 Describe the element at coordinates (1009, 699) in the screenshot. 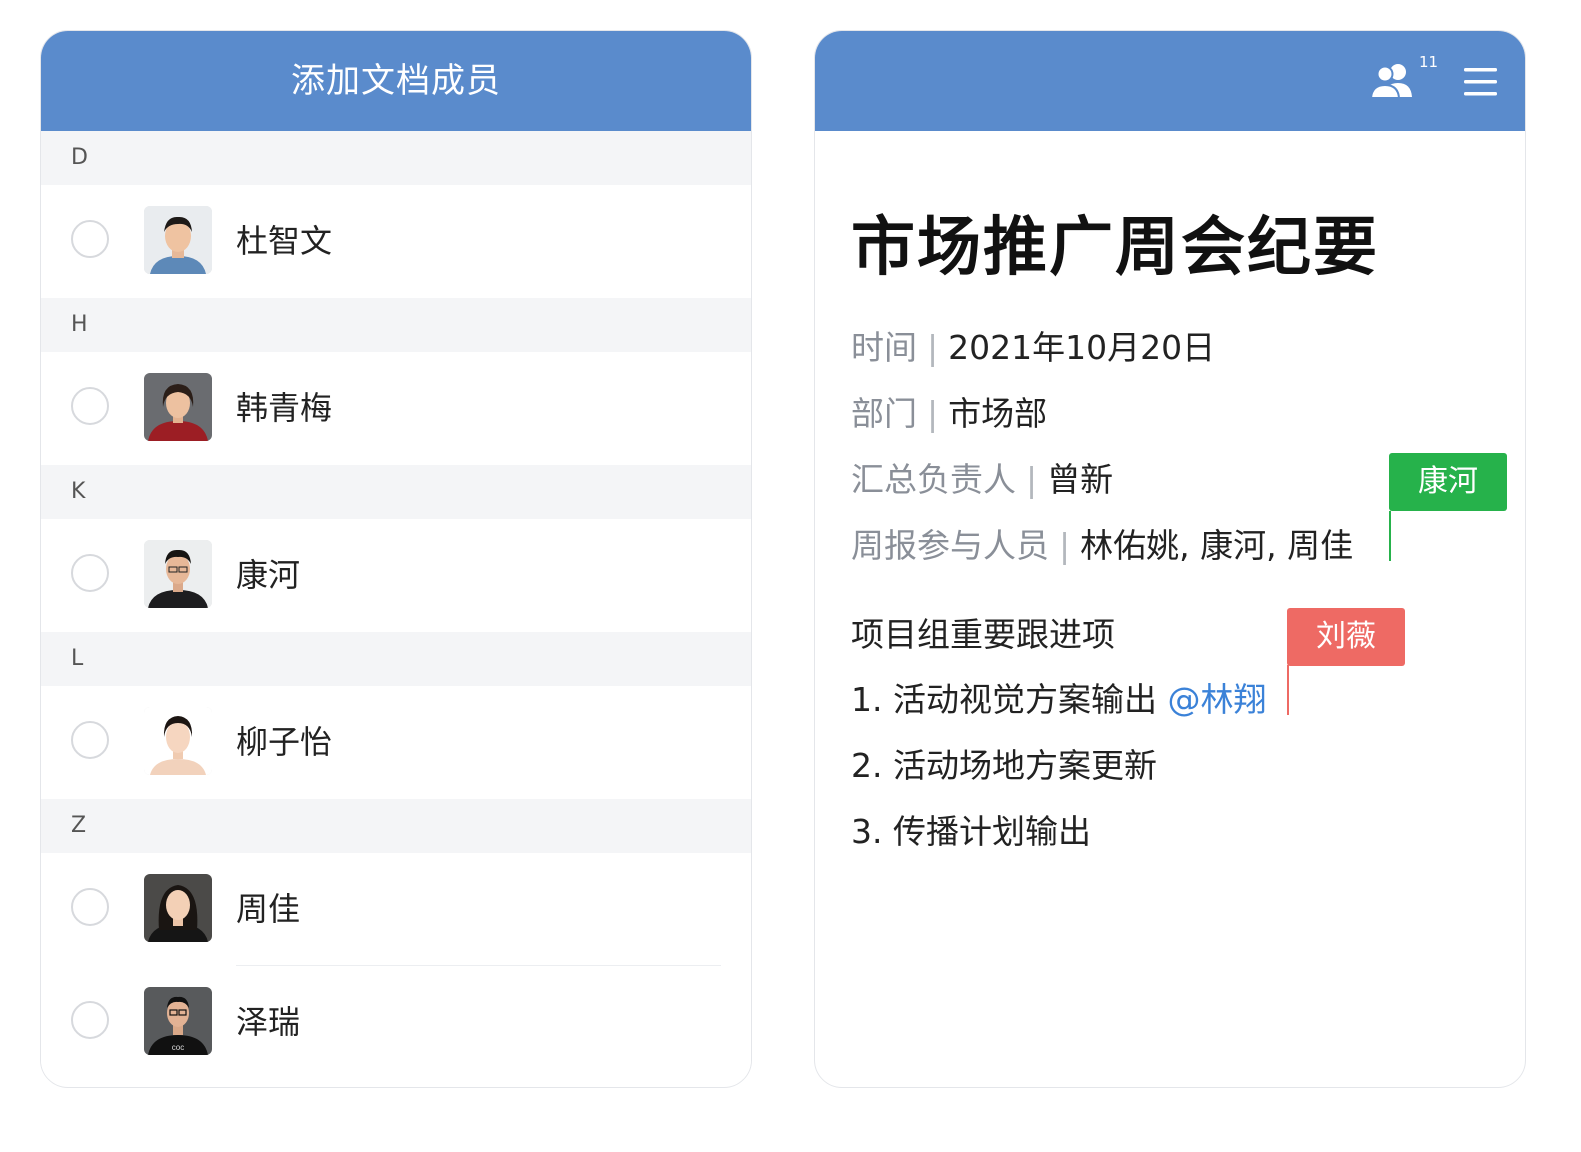

I see `item-text: 1. 活动视觉方案输出` at that location.